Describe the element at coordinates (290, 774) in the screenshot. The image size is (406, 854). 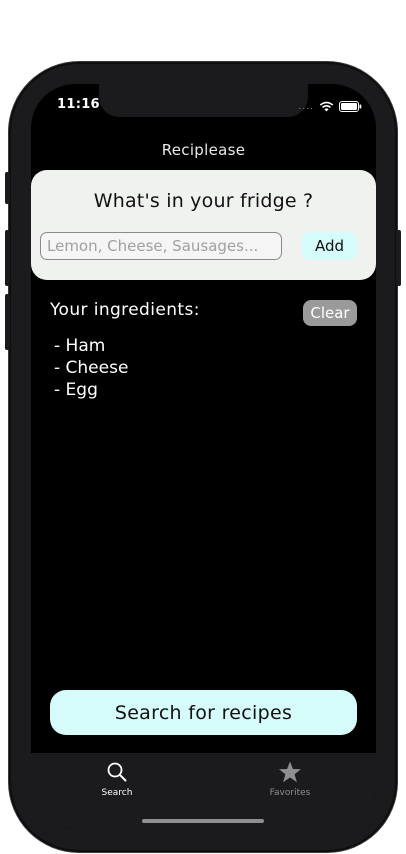
I see `star-icon` at that location.